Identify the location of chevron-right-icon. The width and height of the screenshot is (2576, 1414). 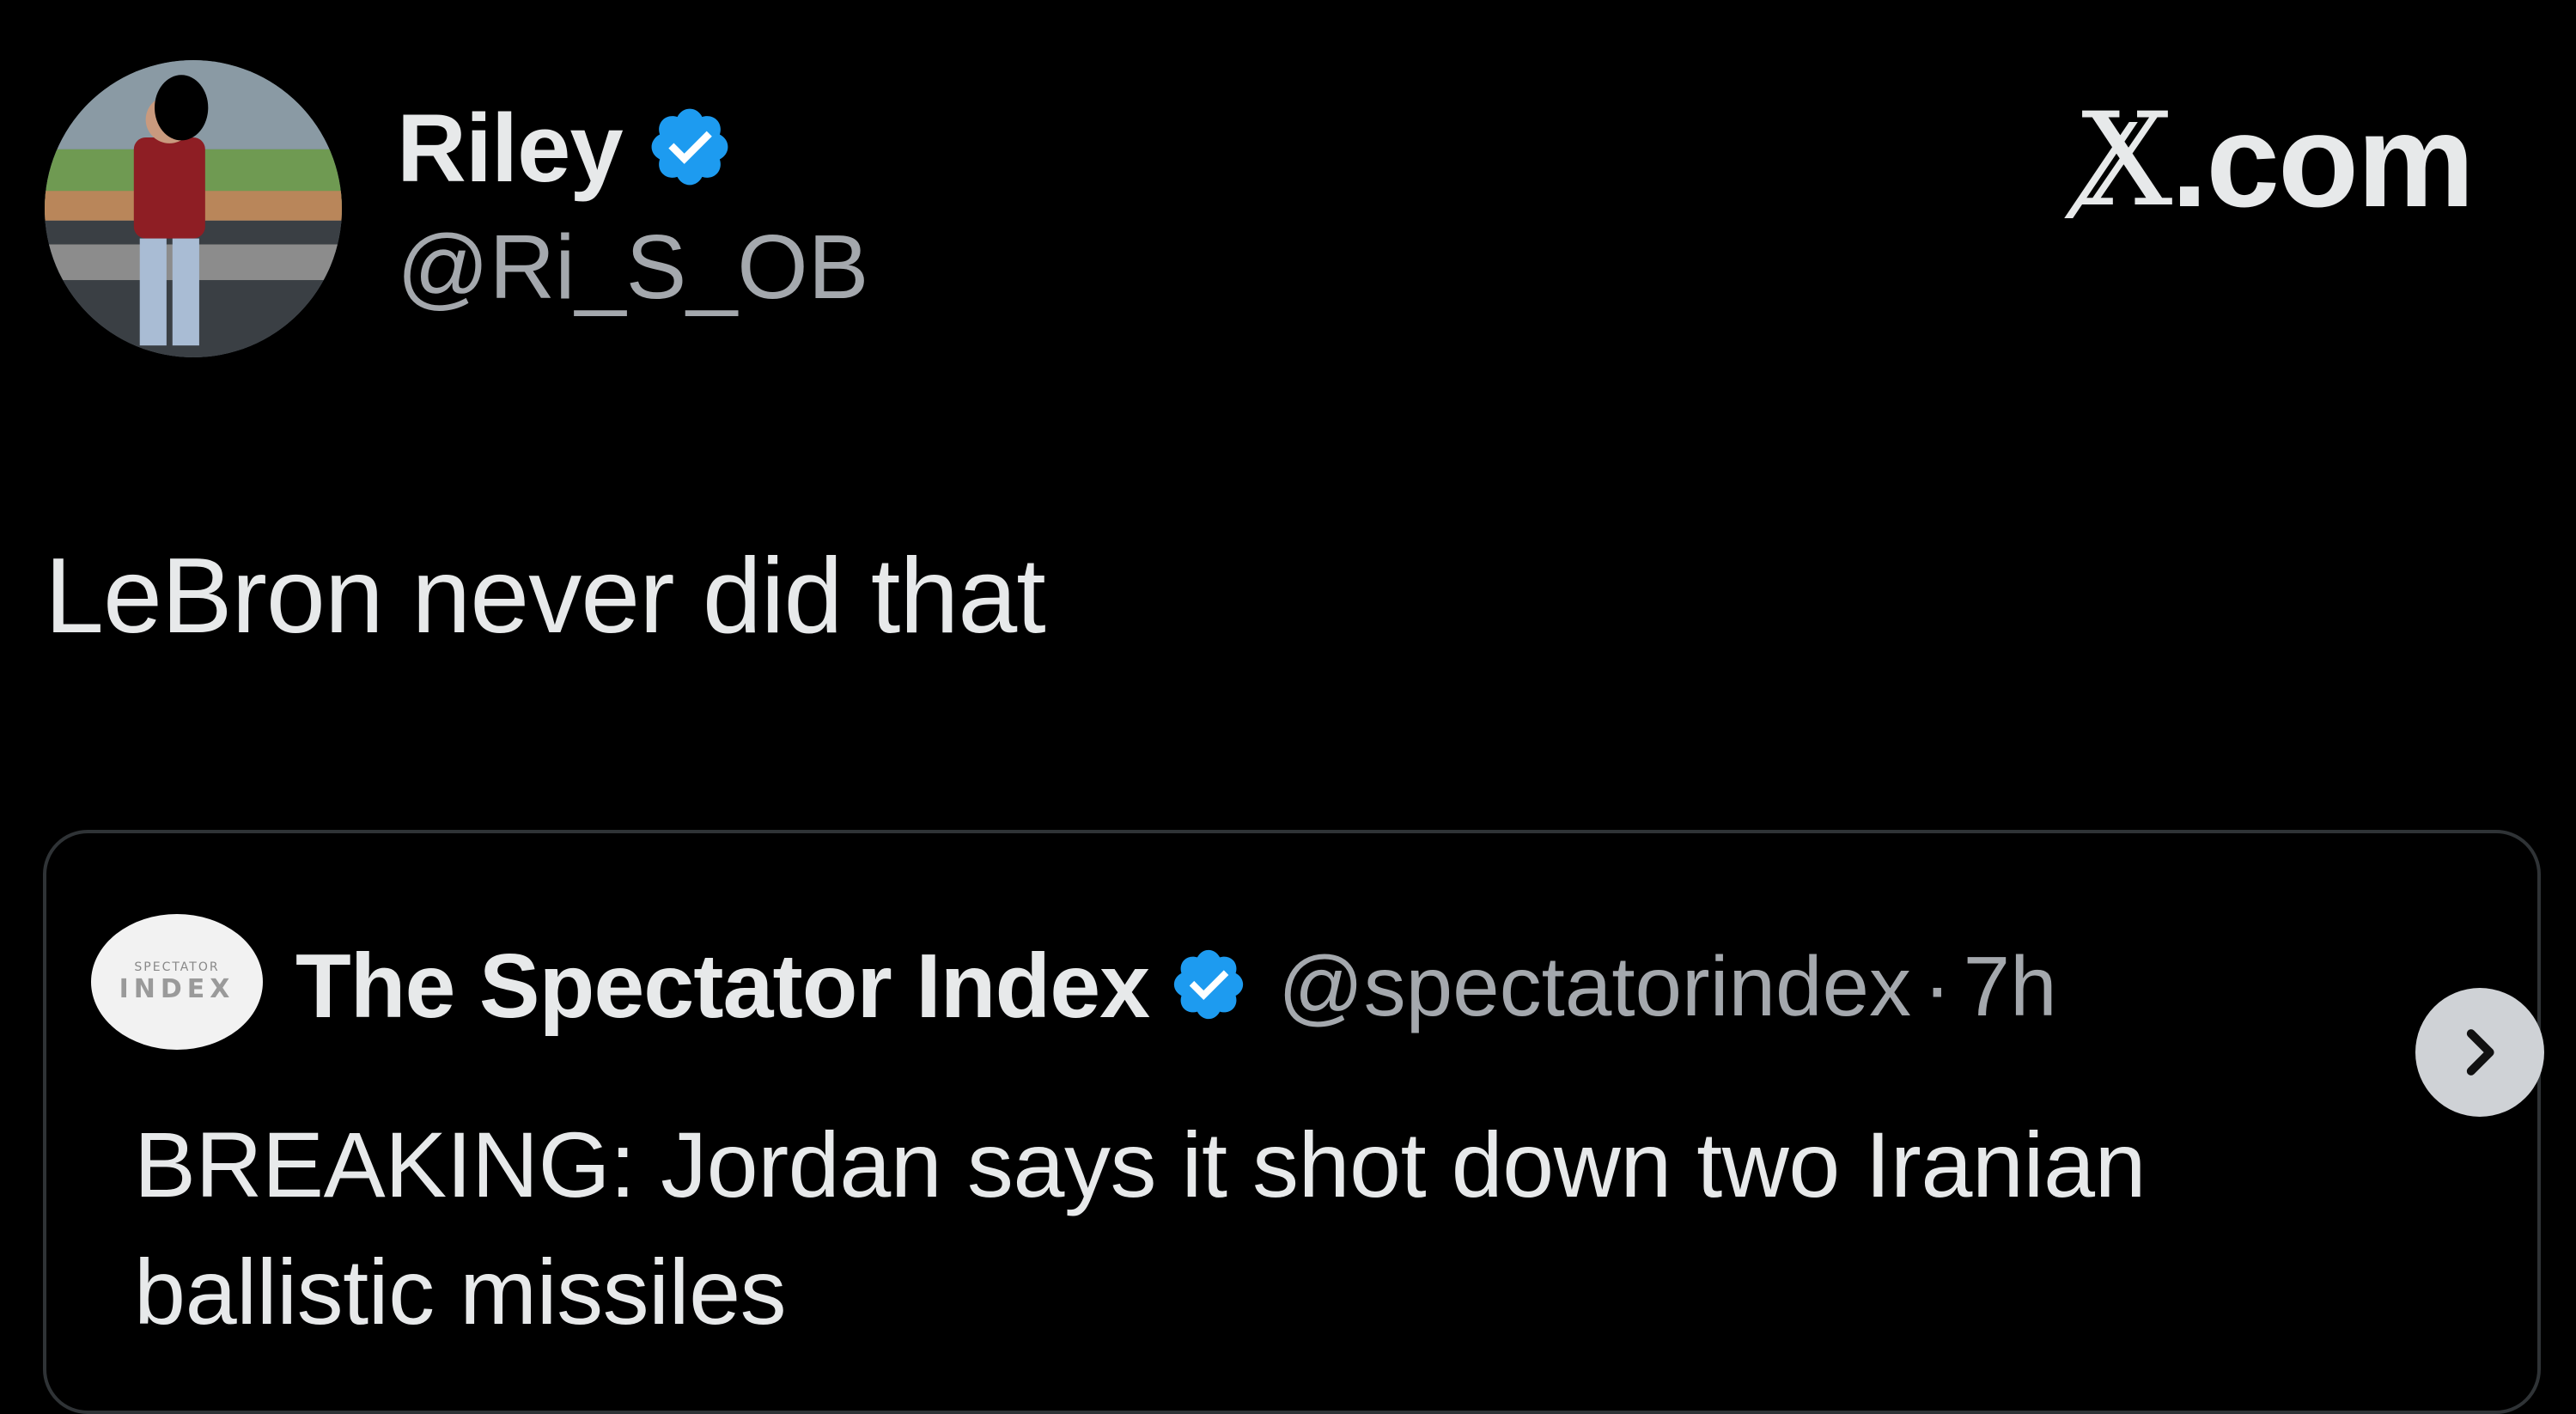
(2480, 1052).